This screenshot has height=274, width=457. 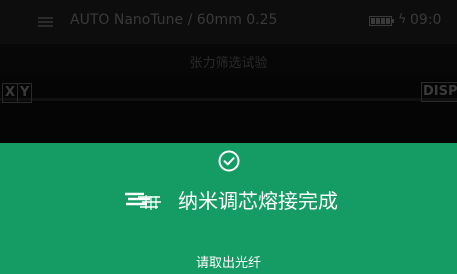 What do you see at coordinates (228, 99) in the screenshot?
I see `fiber-line` at bounding box center [228, 99].